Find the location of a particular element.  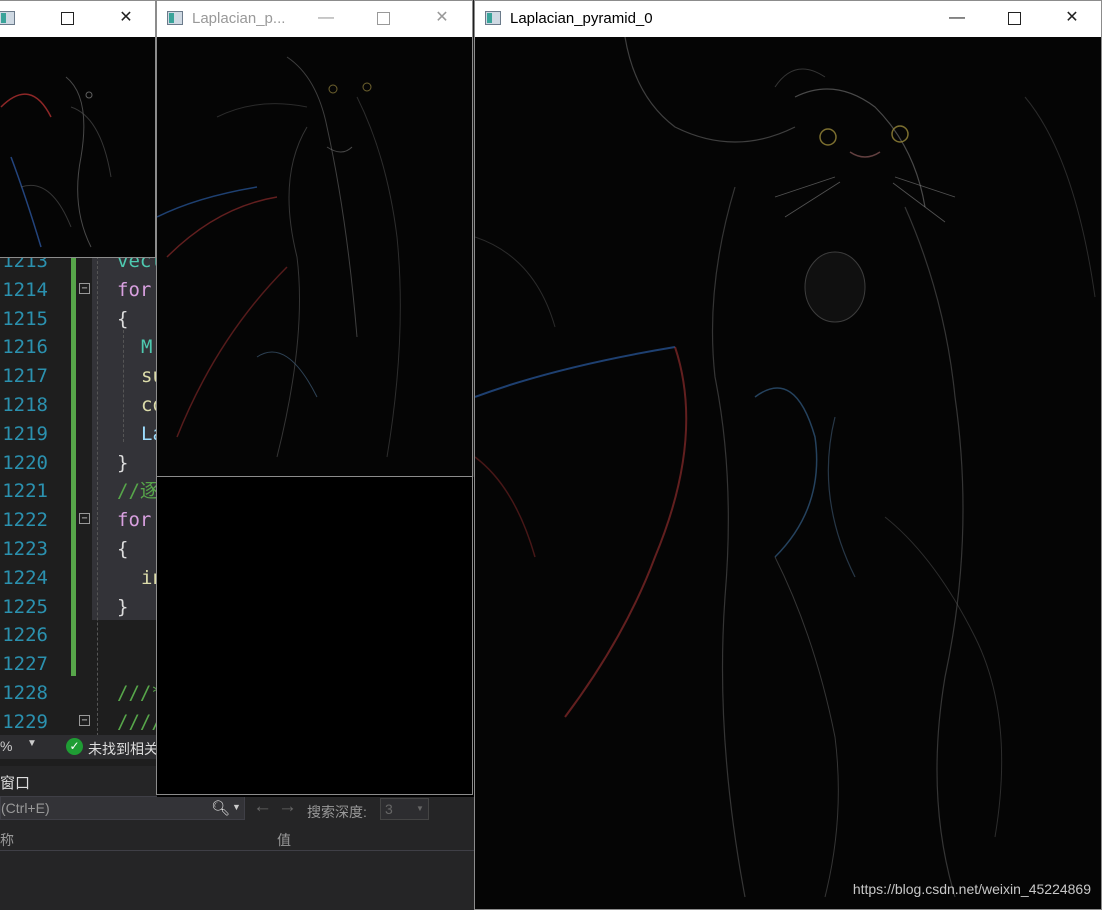

column-header-name: 称 is located at coordinates (7, 840).